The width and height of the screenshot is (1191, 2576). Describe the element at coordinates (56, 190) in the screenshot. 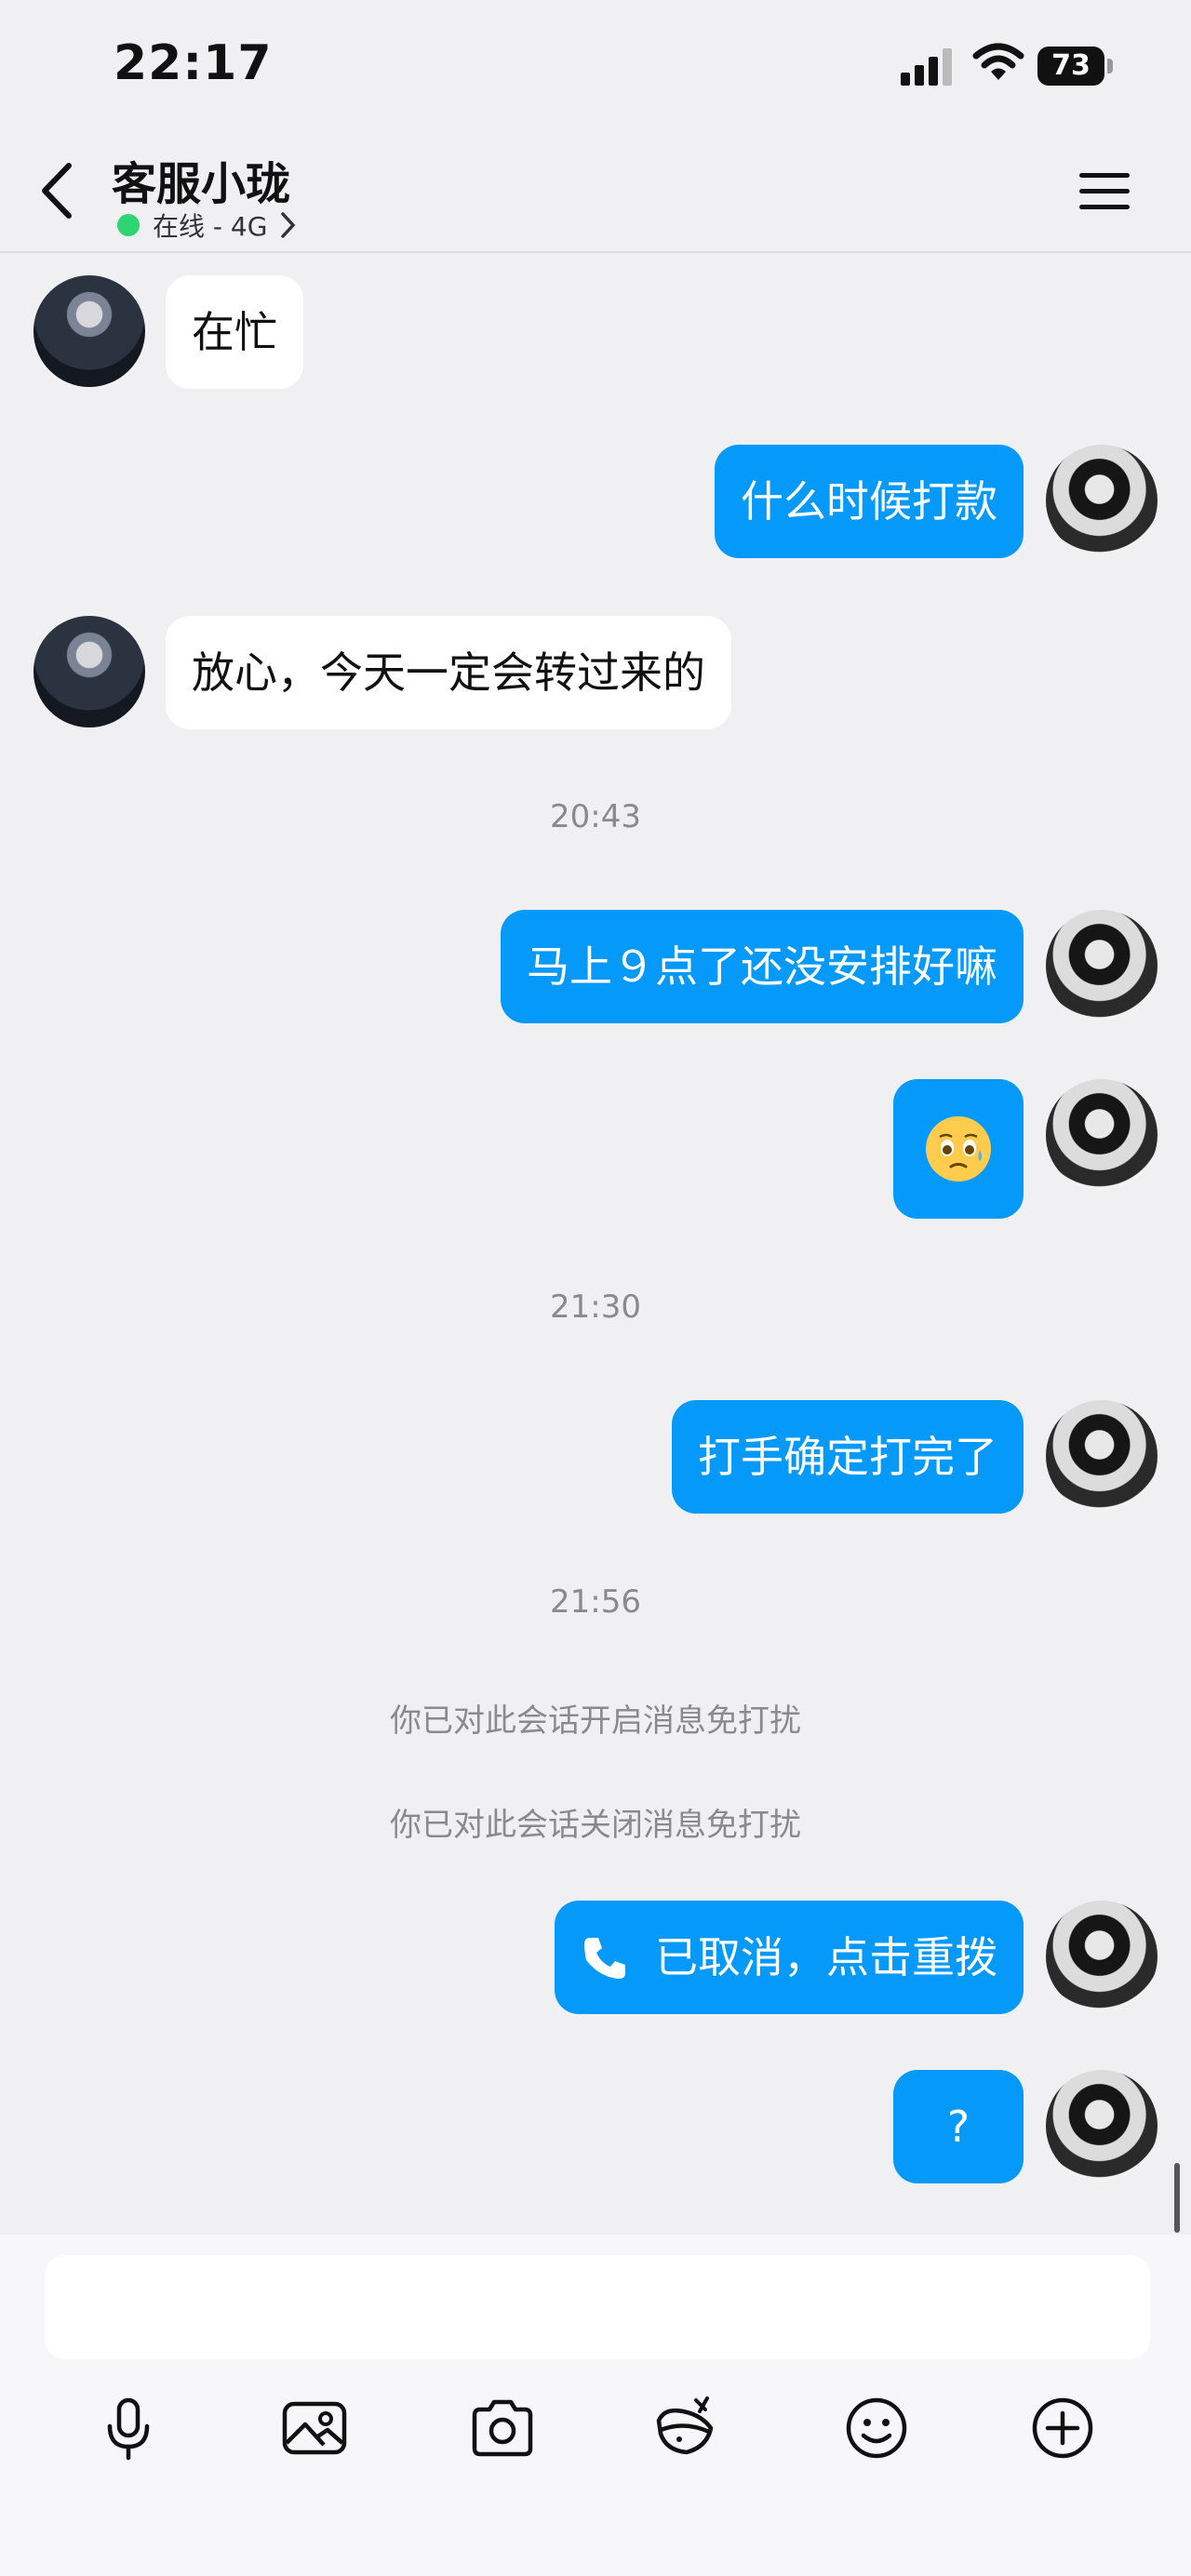

I see `back-chevron-icon` at that location.